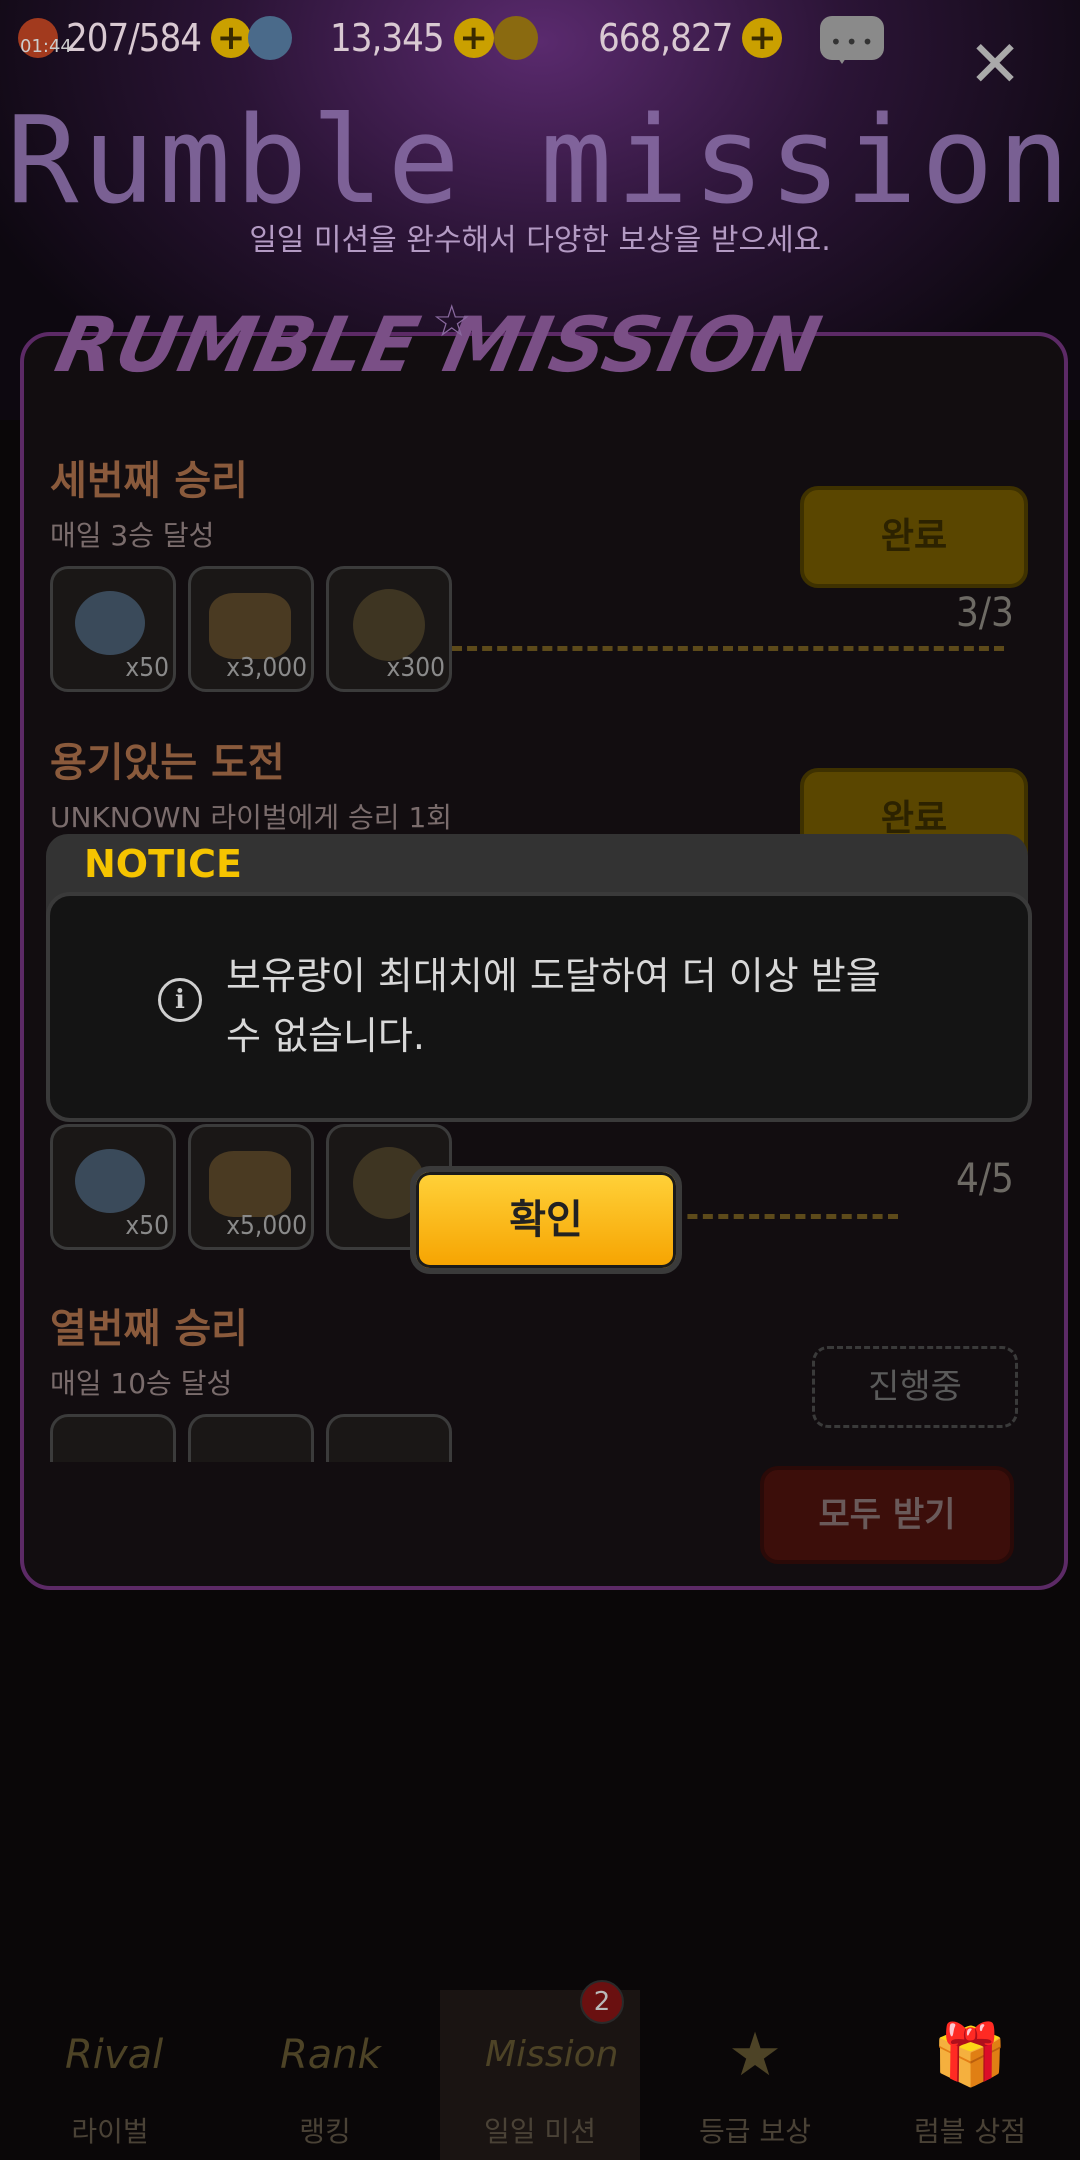 Image resolution: width=1080 pixels, height=2160 pixels. Describe the element at coordinates (540, 161) in the screenshot. I see `page-title: Rumble mission` at that location.